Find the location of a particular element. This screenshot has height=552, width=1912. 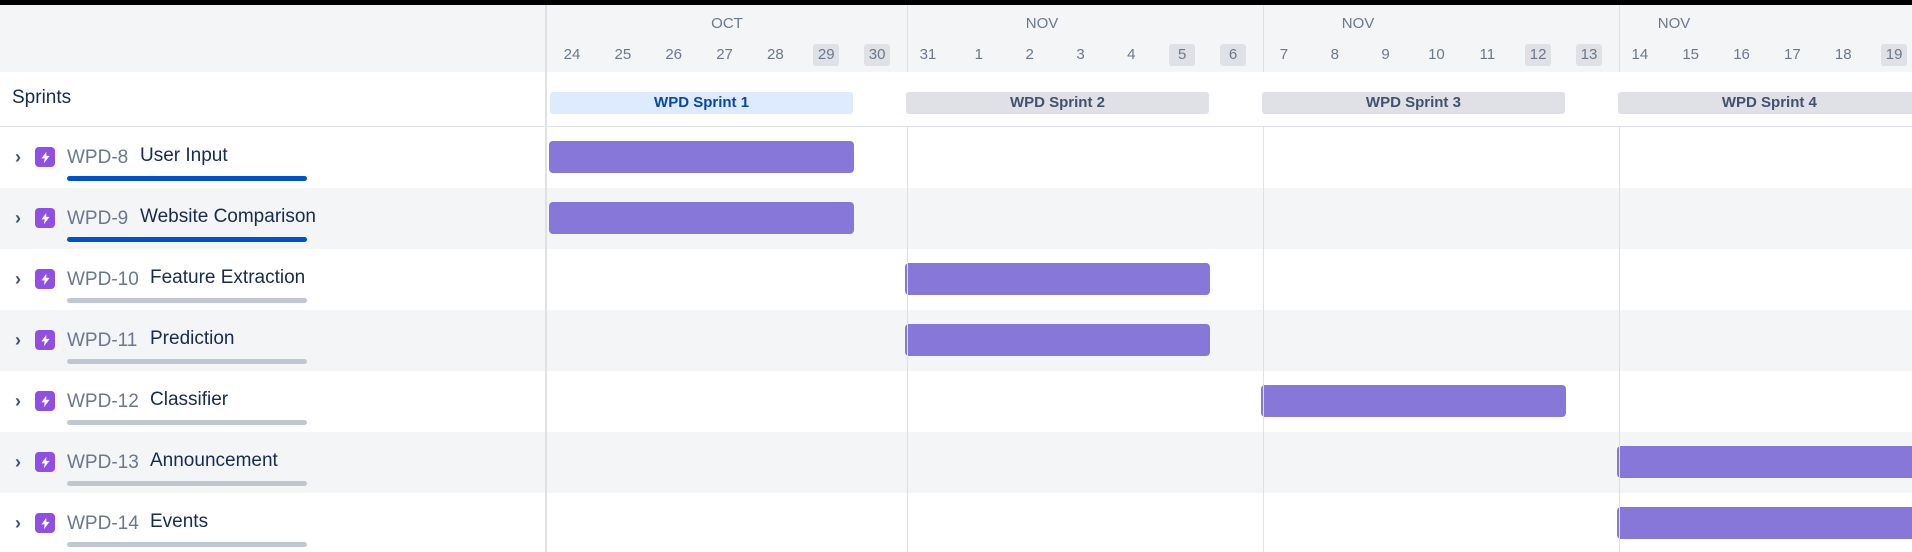

issue-title: User Input is located at coordinates (184, 156).